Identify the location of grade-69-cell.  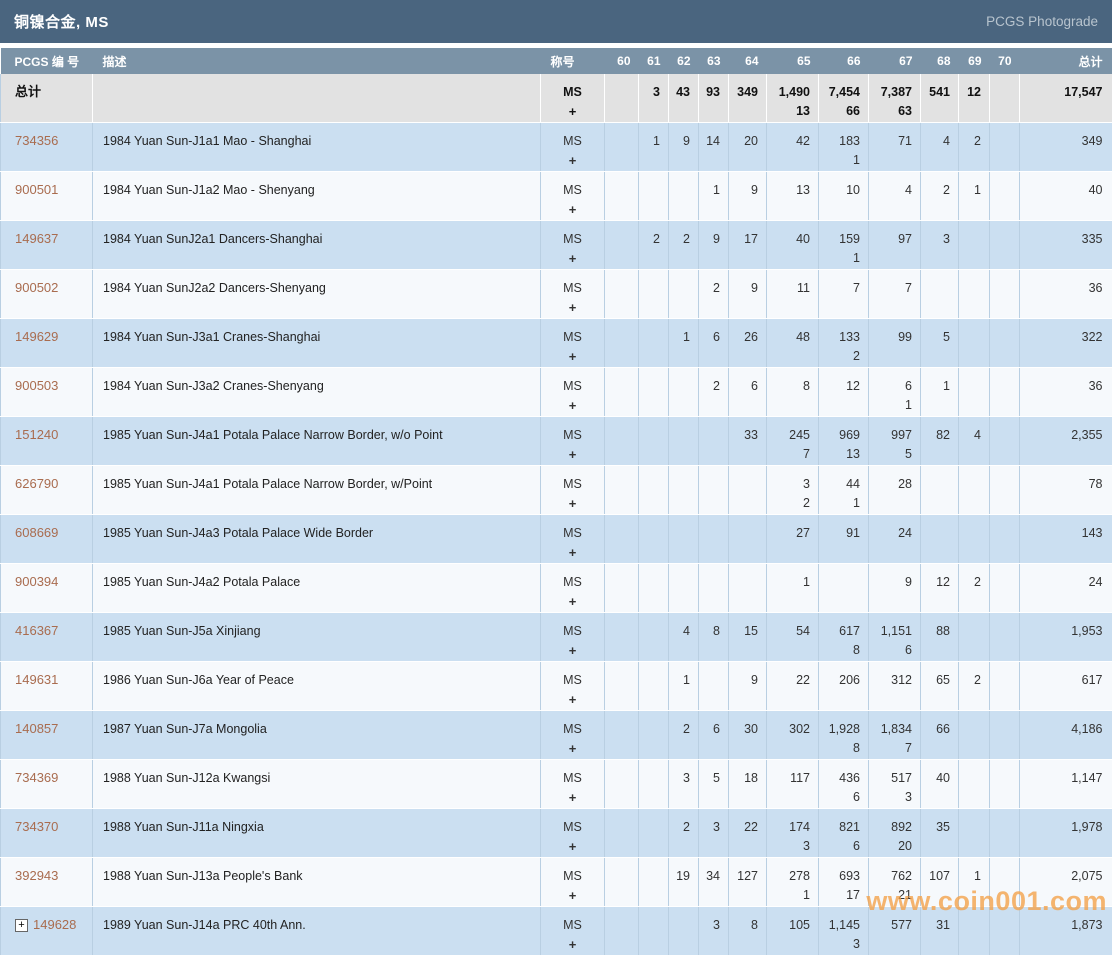
(974, 245).